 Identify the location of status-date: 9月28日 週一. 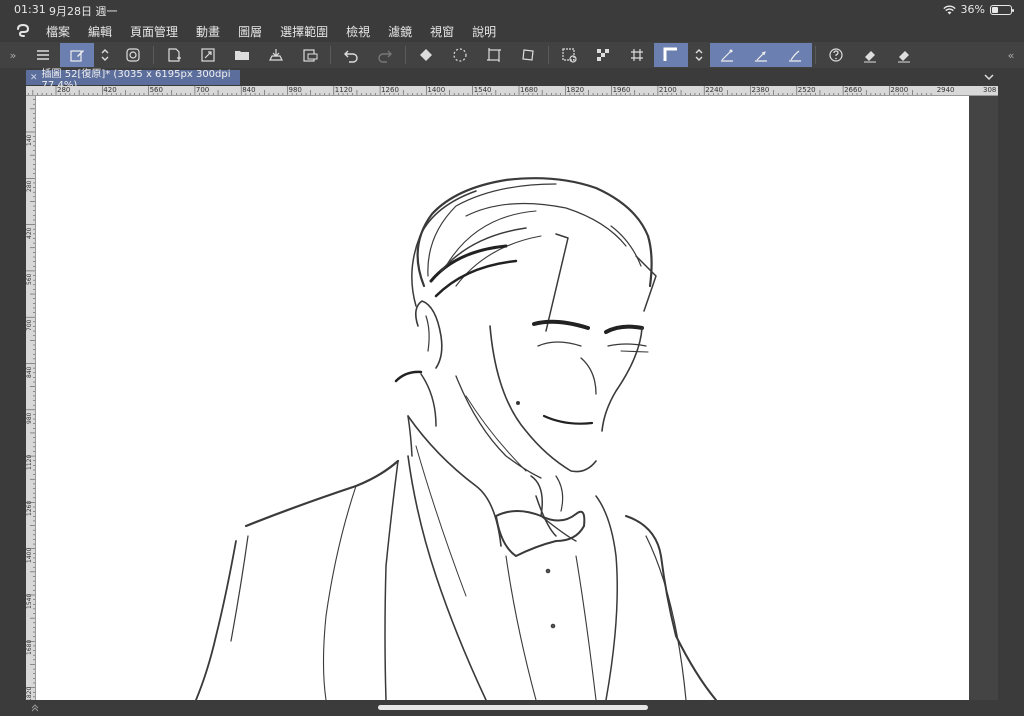
(83, 11).